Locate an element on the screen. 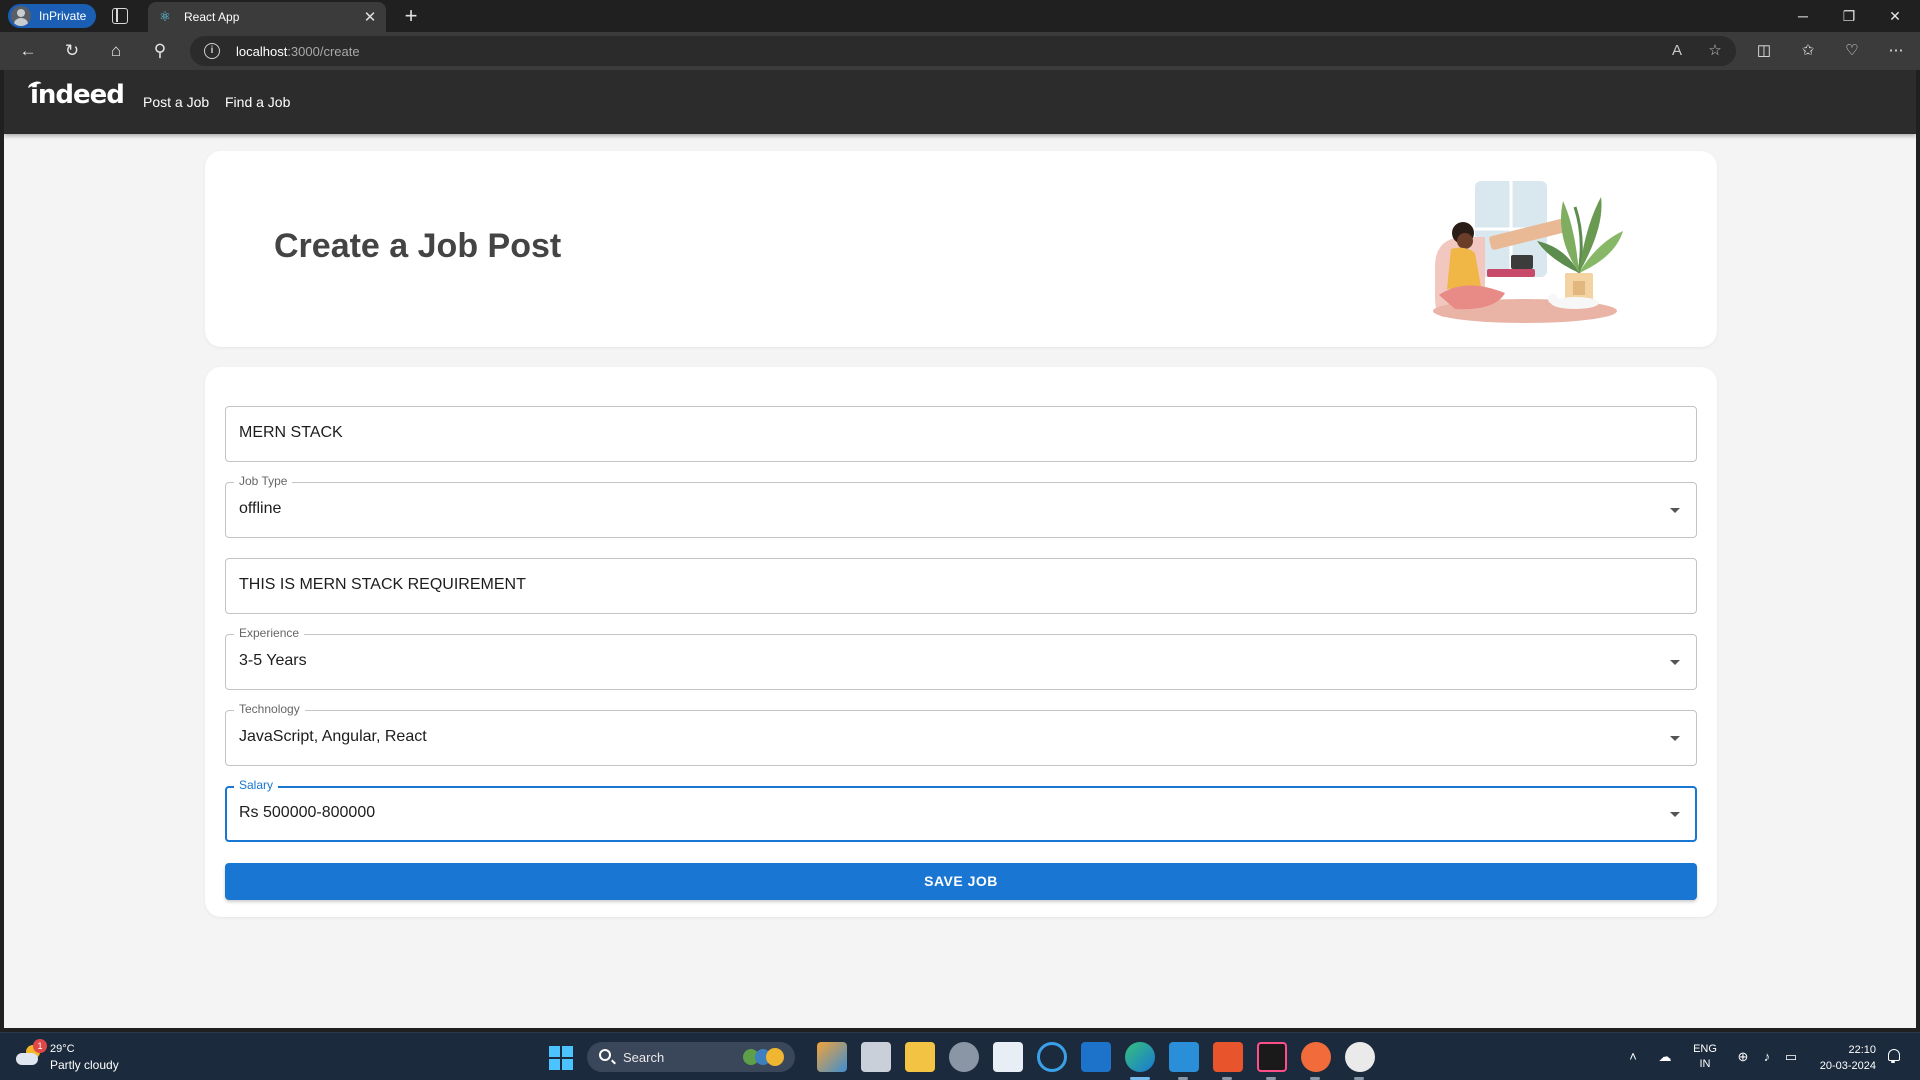 The height and width of the screenshot is (1080, 1920). nav-find-a-job: Find a Job is located at coordinates (257, 102).